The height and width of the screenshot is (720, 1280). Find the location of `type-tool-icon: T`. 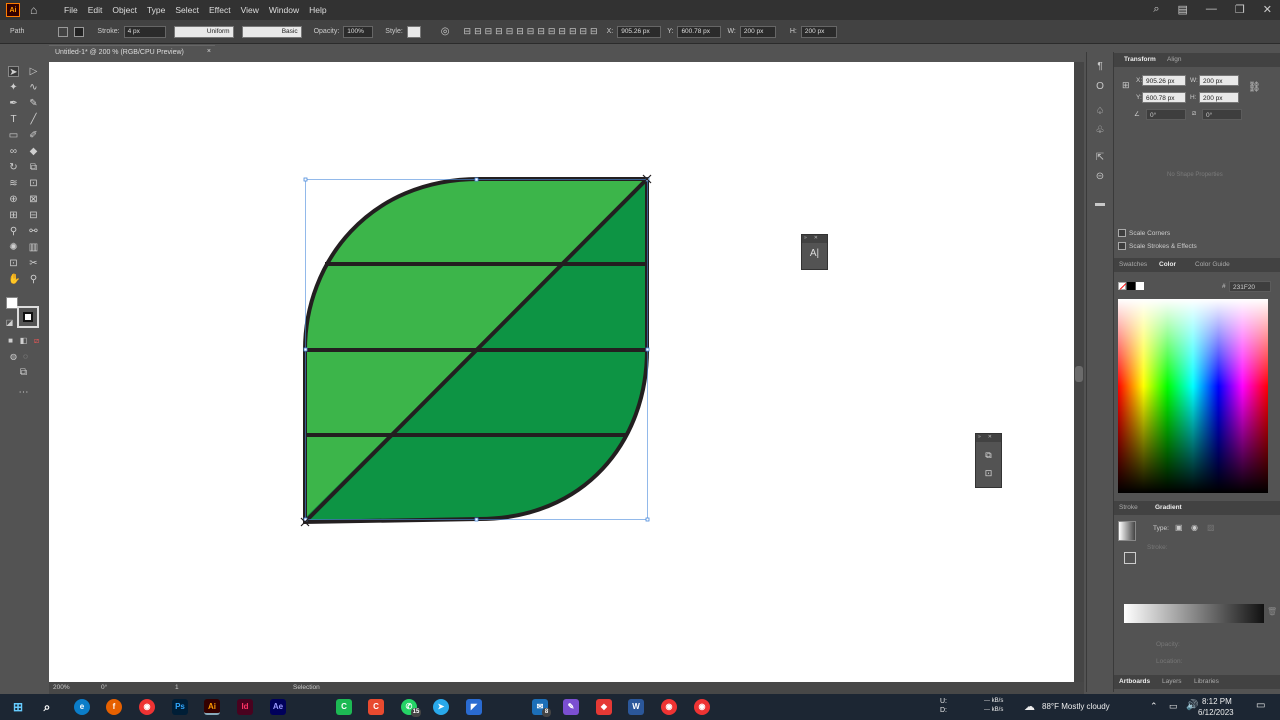

type-tool-icon: T is located at coordinates (13, 119).